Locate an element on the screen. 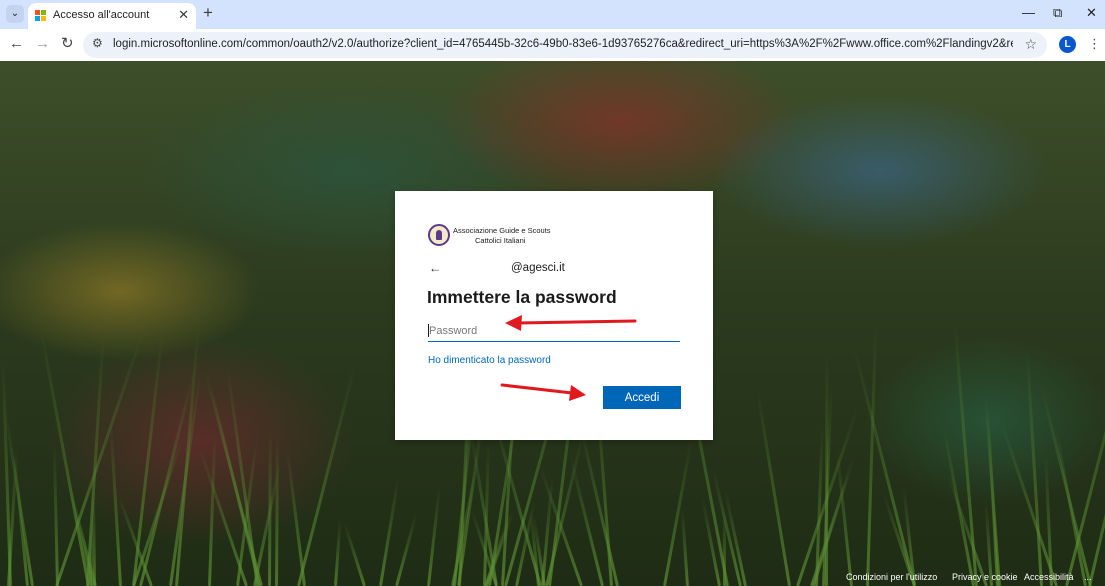 Image resolution: width=1105 pixels, height=586 pixels. tab-search-icon: ⌄ is located at coordinates (15, 14).